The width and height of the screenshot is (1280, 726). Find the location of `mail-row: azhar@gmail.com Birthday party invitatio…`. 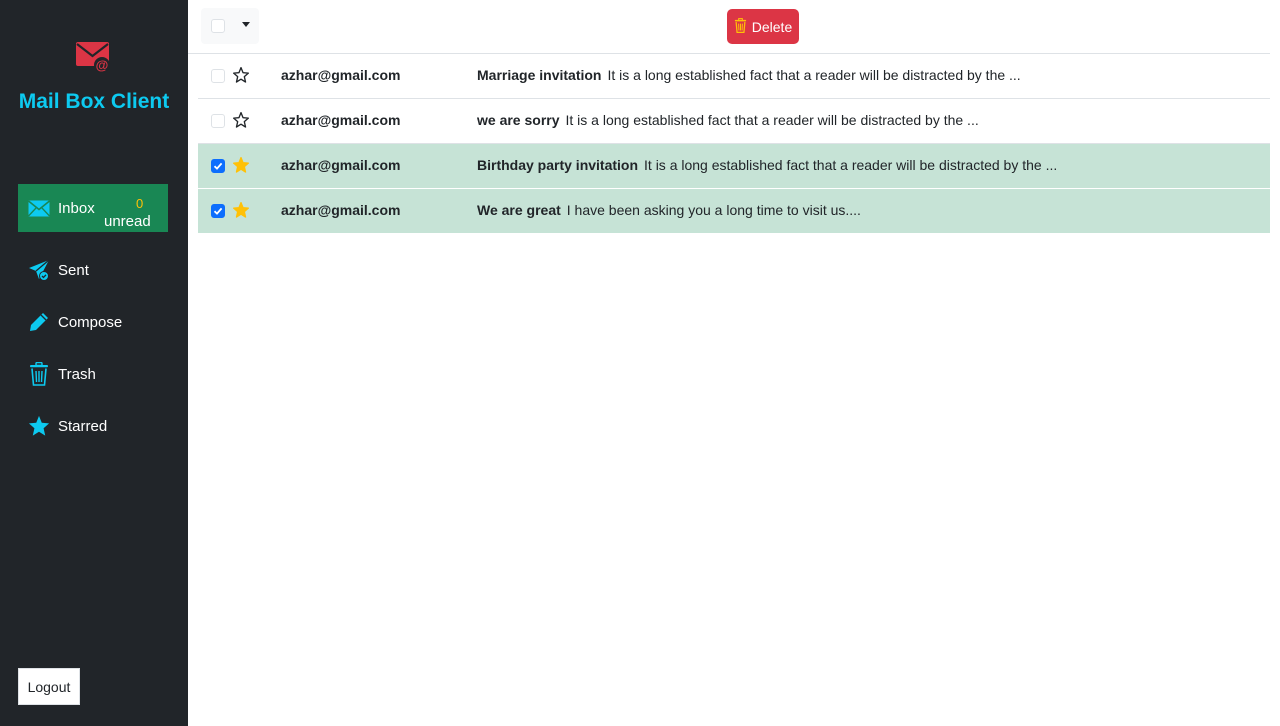

mail-row: azhar@gmail.com Birthday party invitatio… is located at coordinates (734, 166).